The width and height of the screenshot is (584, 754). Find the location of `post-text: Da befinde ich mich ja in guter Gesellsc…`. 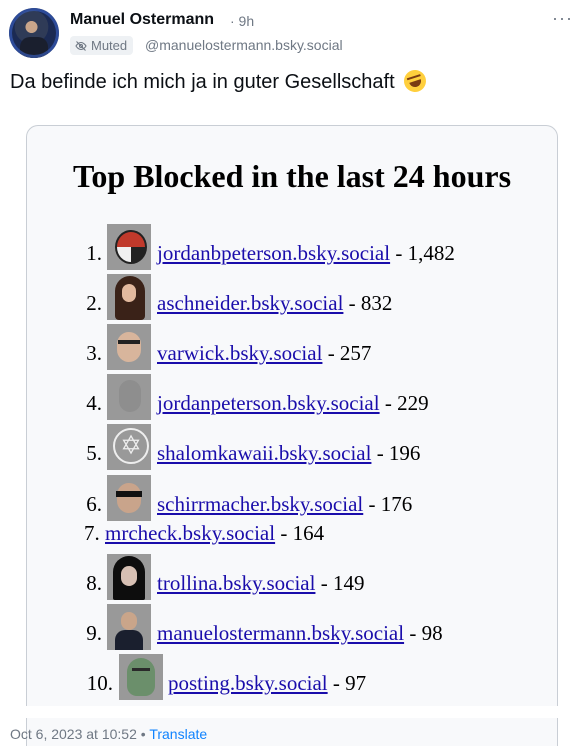

post-text: Da befinde ich mich ja in guter Gesellsc… is located at coordinates (220, 81).